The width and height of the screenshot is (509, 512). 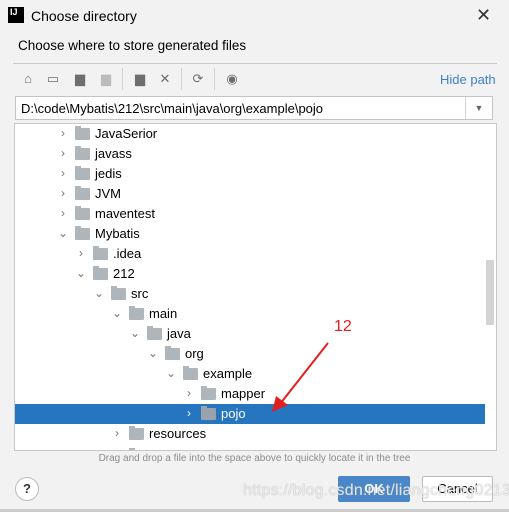 I want to click on tree-item: ⌄ src, so click(x=250, y=294).